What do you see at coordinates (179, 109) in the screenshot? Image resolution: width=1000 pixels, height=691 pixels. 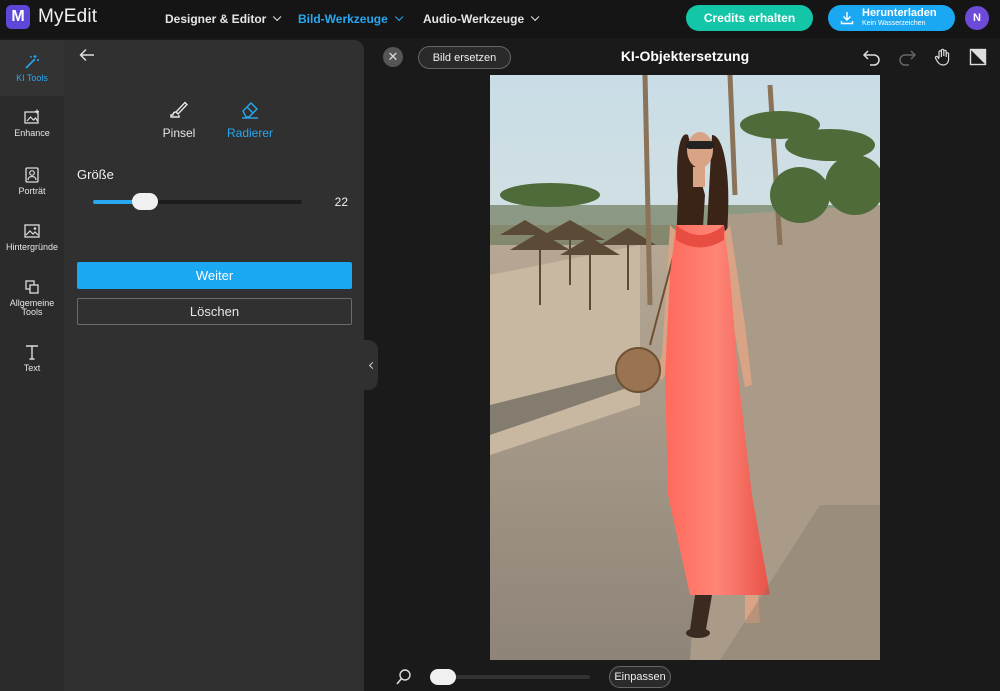 I see `brush-icon` at bounding box center [179, 109].